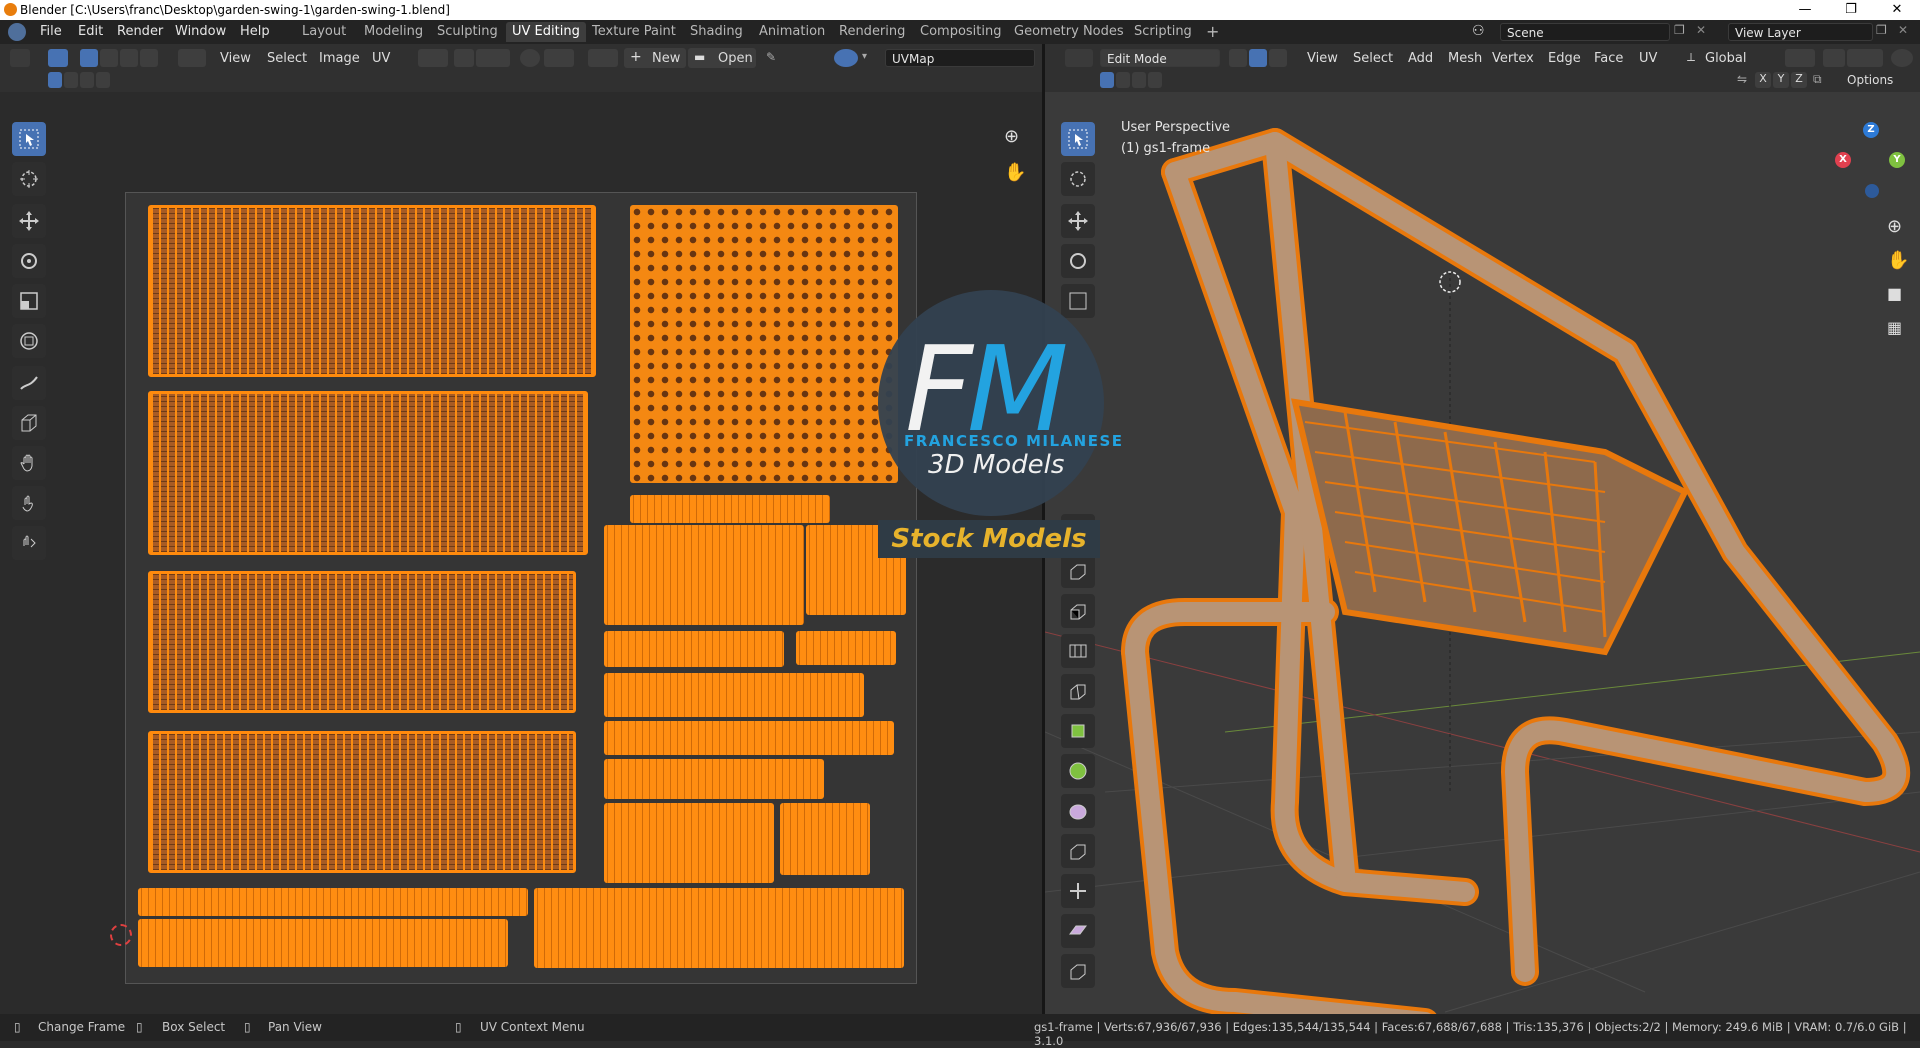 The width and height of the screenshot is (1920, 1048). Describe the element at coordinates (1322, 58) in the screenshot. I see `viewport-menu-view: View` at that location.